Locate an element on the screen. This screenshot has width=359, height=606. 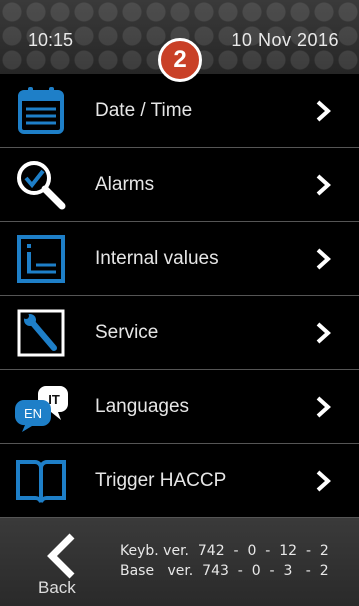
keyboard-version: Keyb. ver. 742 - 0 - 12 - 2 is located at coordinates (224, 551).